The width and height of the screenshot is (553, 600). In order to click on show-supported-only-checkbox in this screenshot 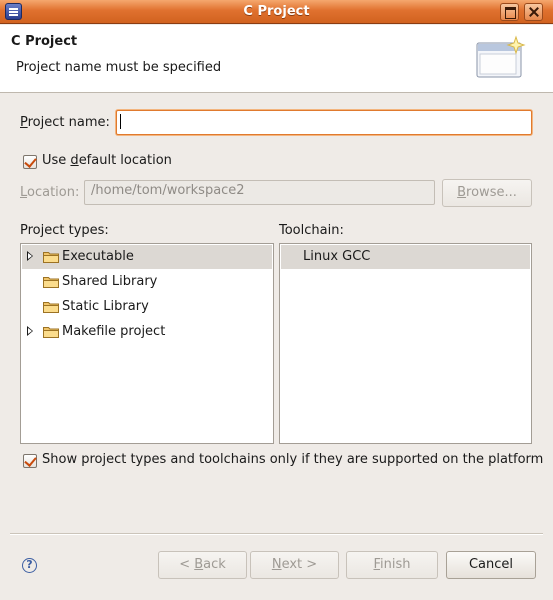, I will do `click(30, 461)`.